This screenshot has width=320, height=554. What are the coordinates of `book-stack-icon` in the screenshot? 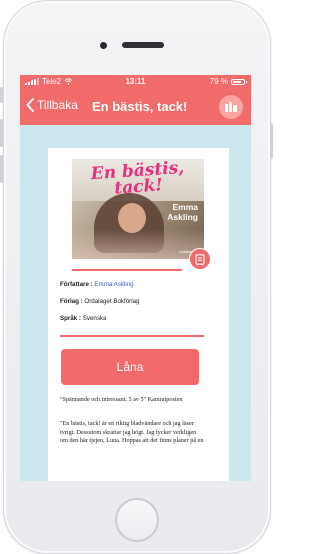 It's located at (231, 107).